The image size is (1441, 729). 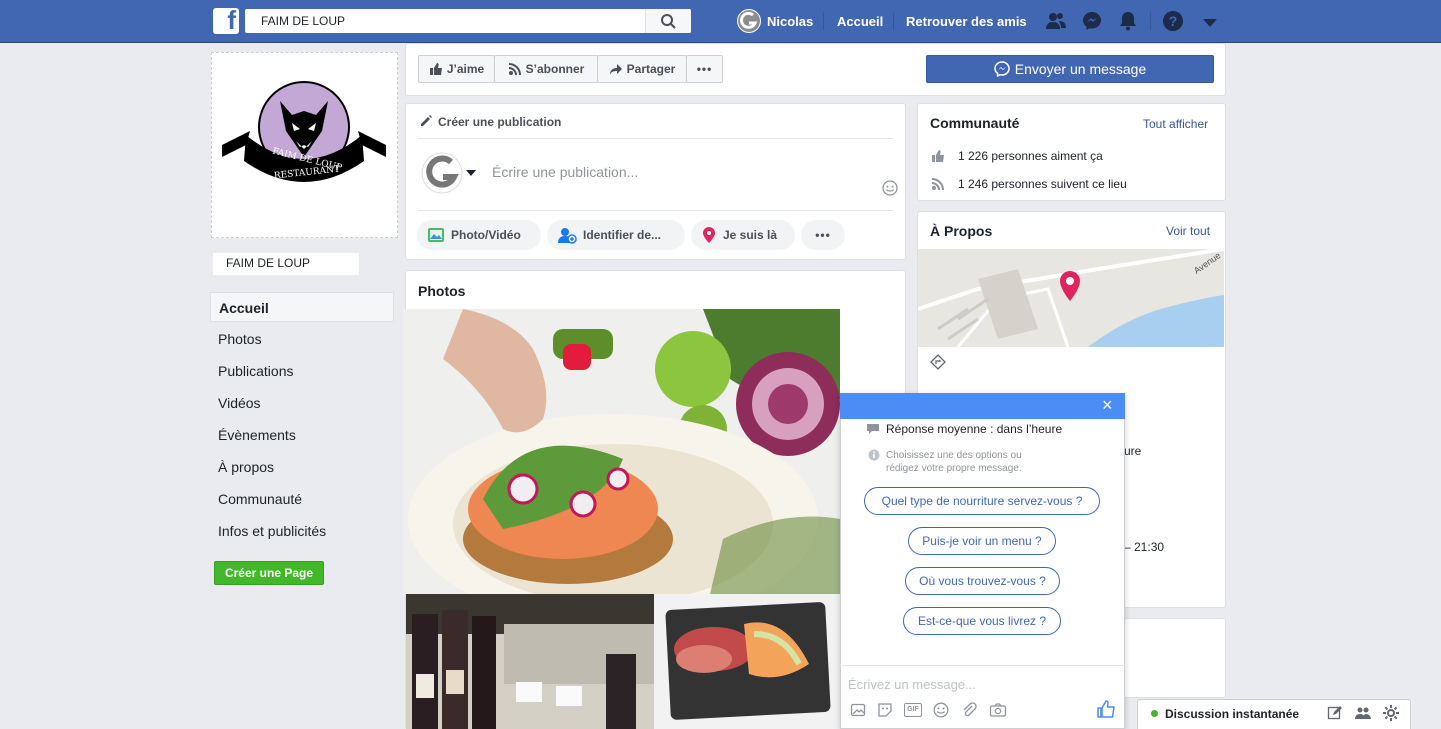 What do you see at coordinates (1106, 709) in the screenshot?
I see `thumbs-up-send-icon` at bounding box center [1106, 709].